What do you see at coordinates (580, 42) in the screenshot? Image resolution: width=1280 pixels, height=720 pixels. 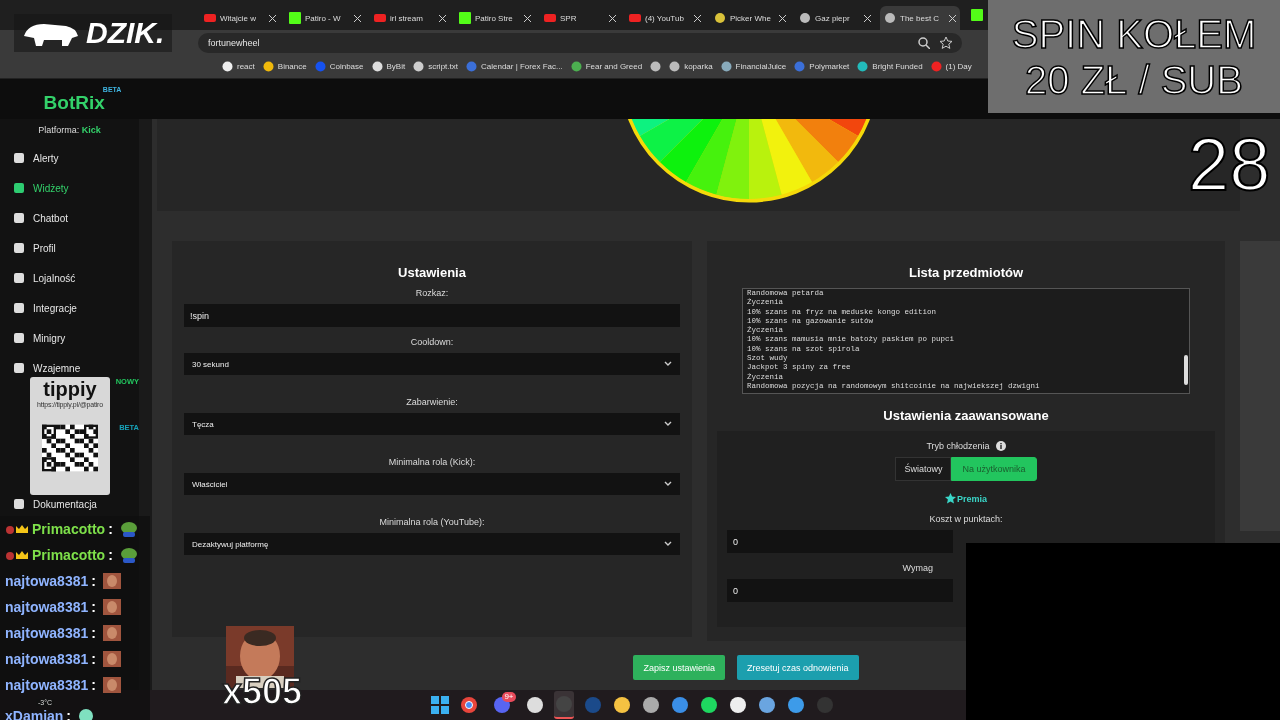 I see `address-bar: fortunewheel` at bounding box center [580, 42].